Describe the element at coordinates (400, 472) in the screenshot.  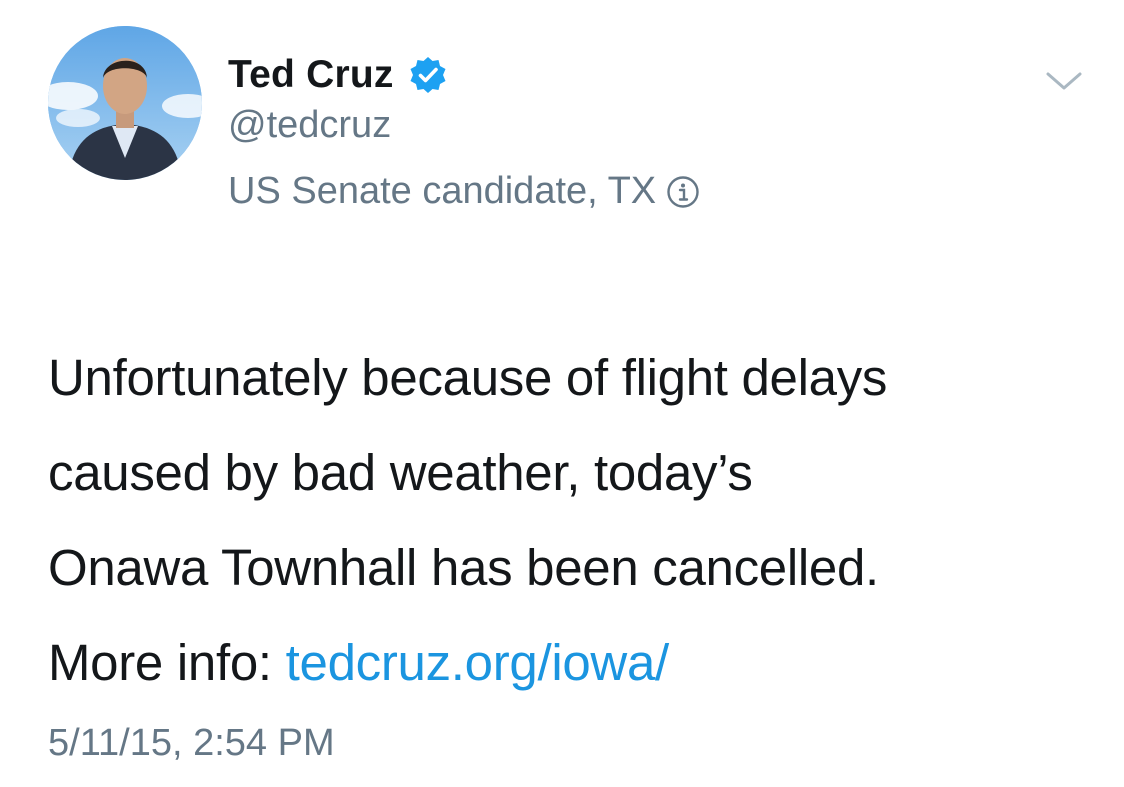
I see `tweet-text-line: caused by bad weather, today’s` at that location.